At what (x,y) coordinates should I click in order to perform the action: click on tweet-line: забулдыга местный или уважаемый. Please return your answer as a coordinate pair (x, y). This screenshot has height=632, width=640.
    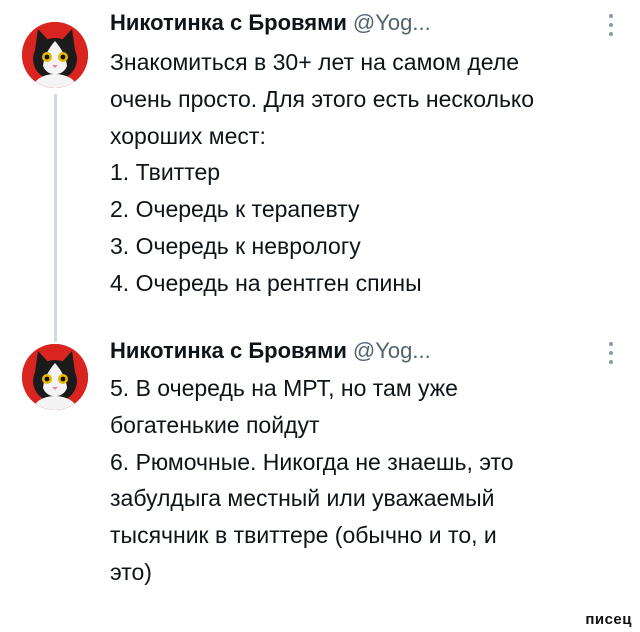
    Looking at the image, I should click on (302, 498).